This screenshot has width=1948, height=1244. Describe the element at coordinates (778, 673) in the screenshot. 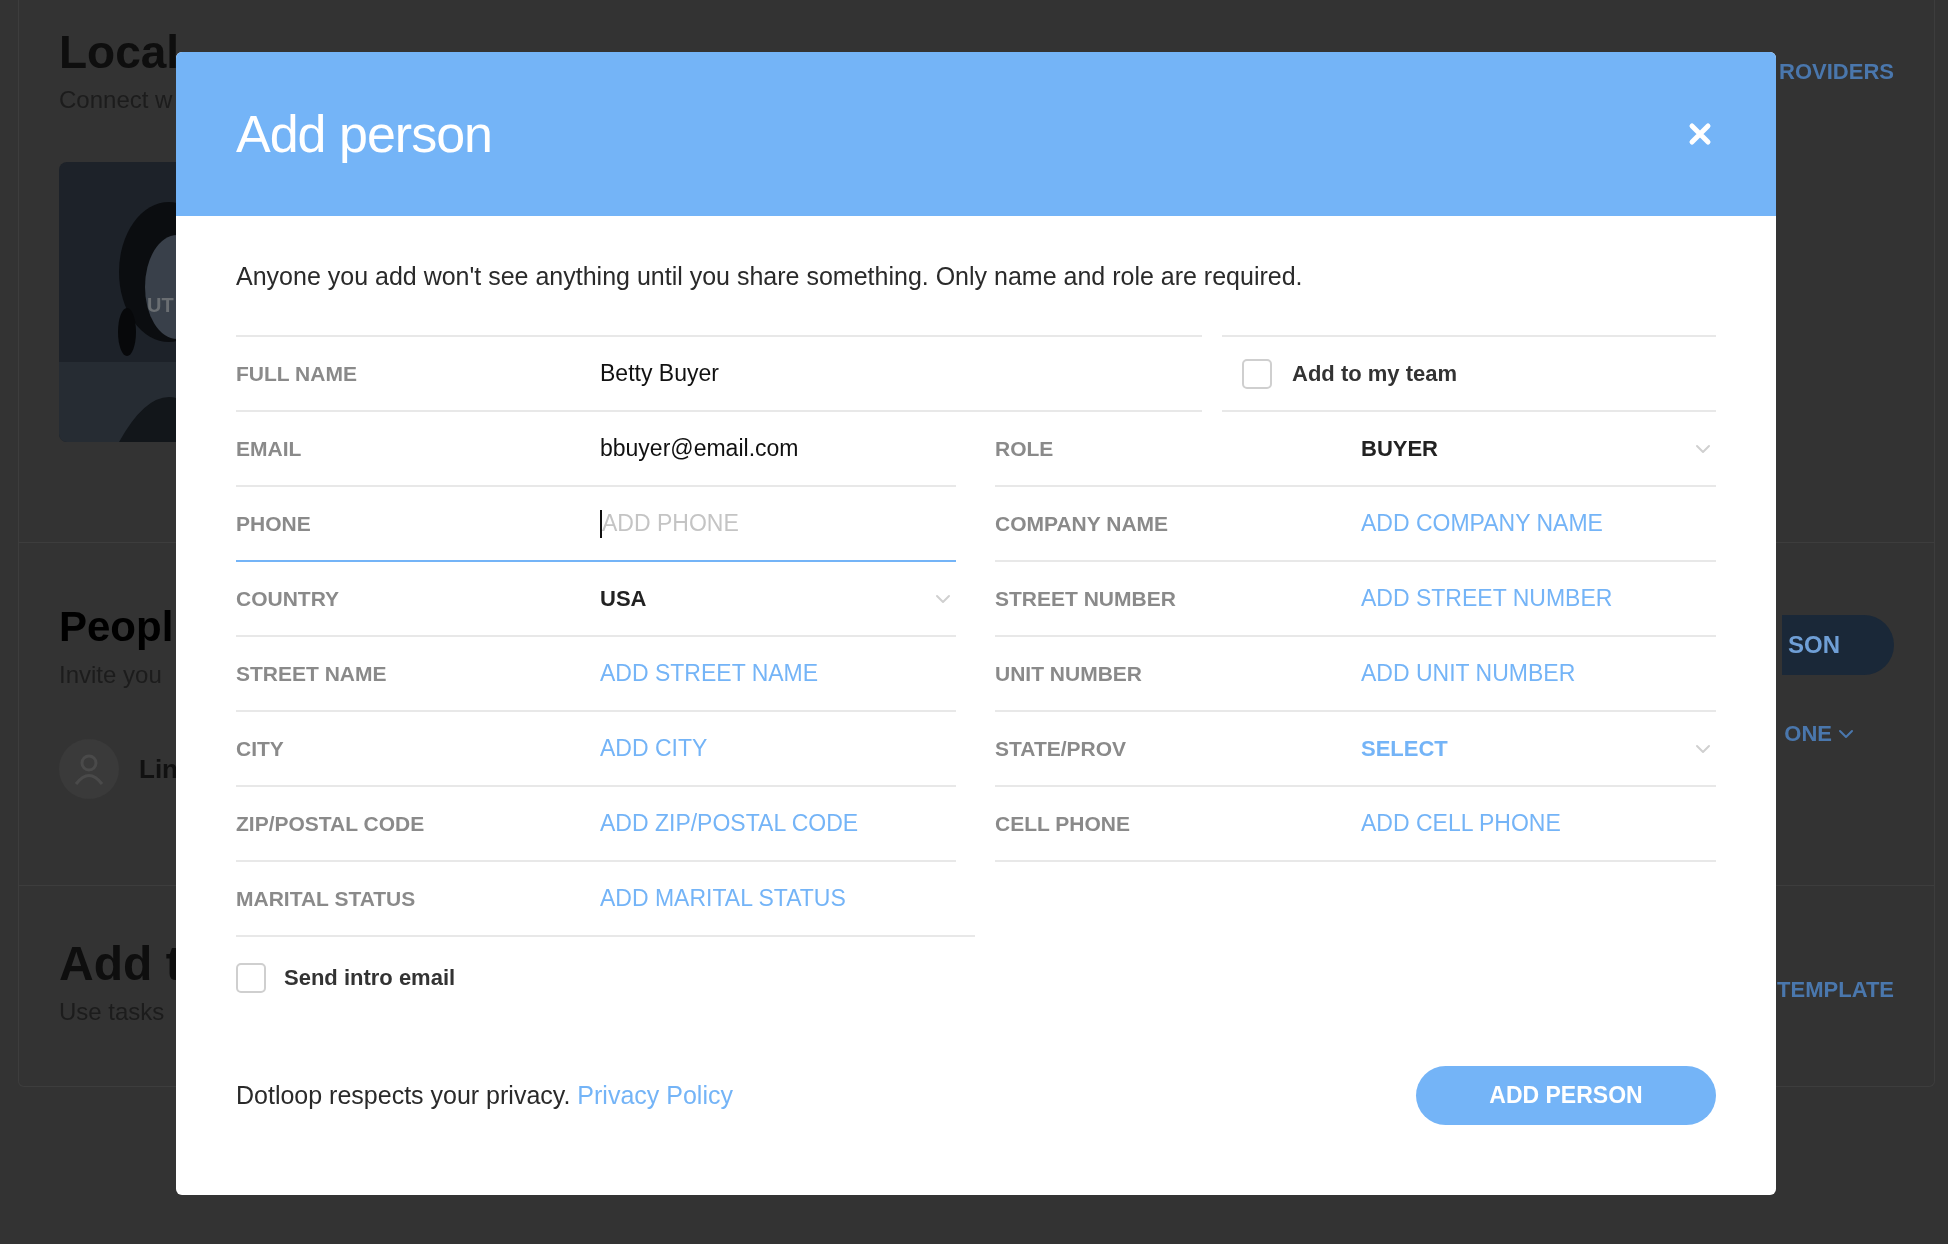

I see `input-field: ADD STREET NAME` at that location.